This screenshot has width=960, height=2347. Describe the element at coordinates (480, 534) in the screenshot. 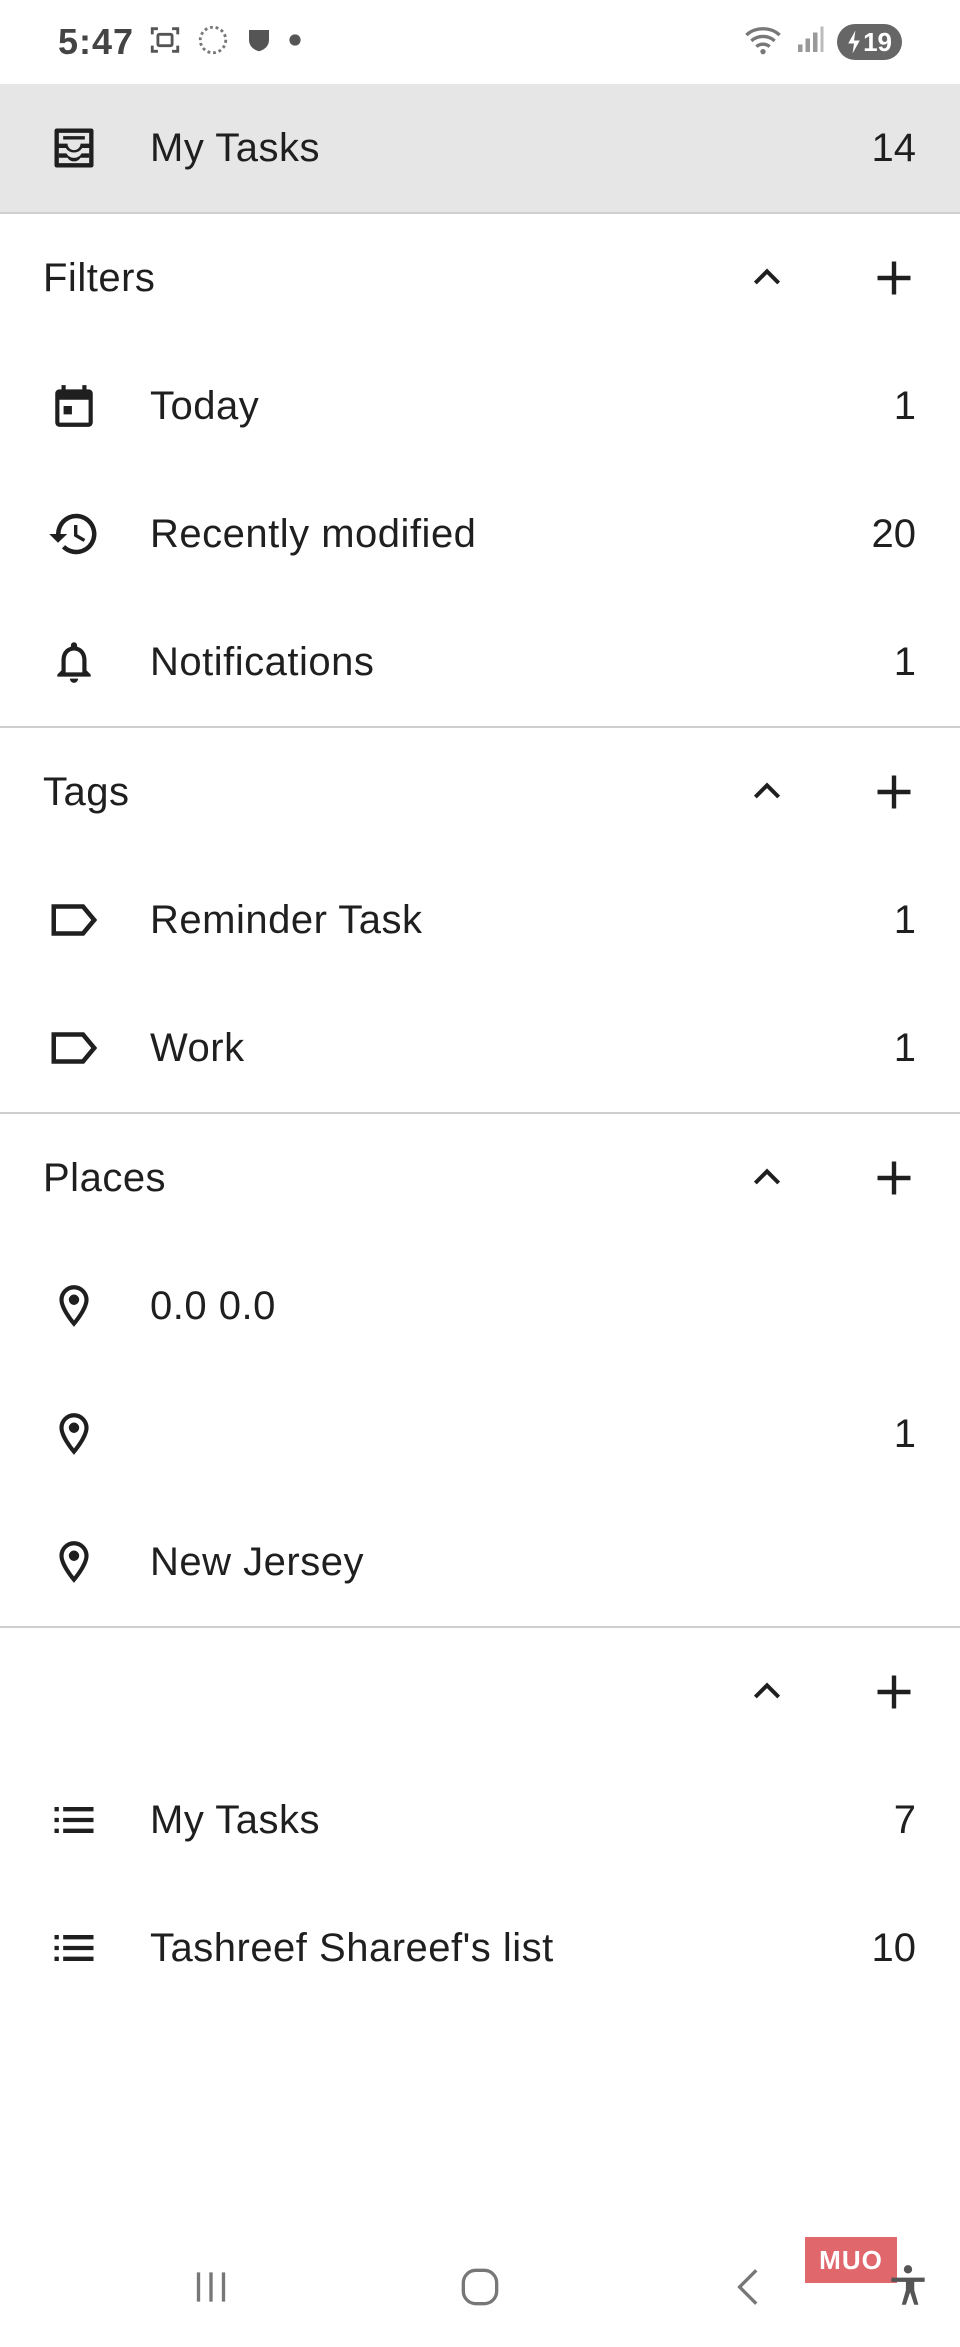

I see `drawer-item-recently-modified: Recently modified 20` at that location.